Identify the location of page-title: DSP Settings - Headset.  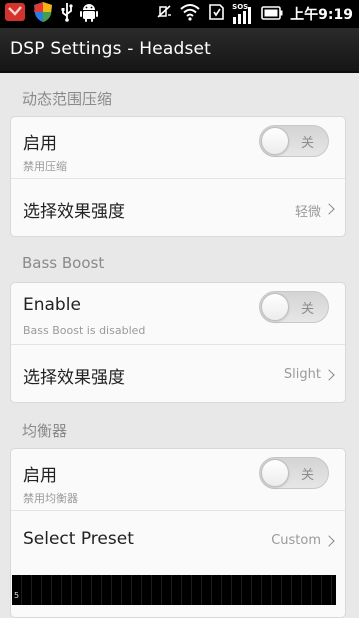
(111, 49).